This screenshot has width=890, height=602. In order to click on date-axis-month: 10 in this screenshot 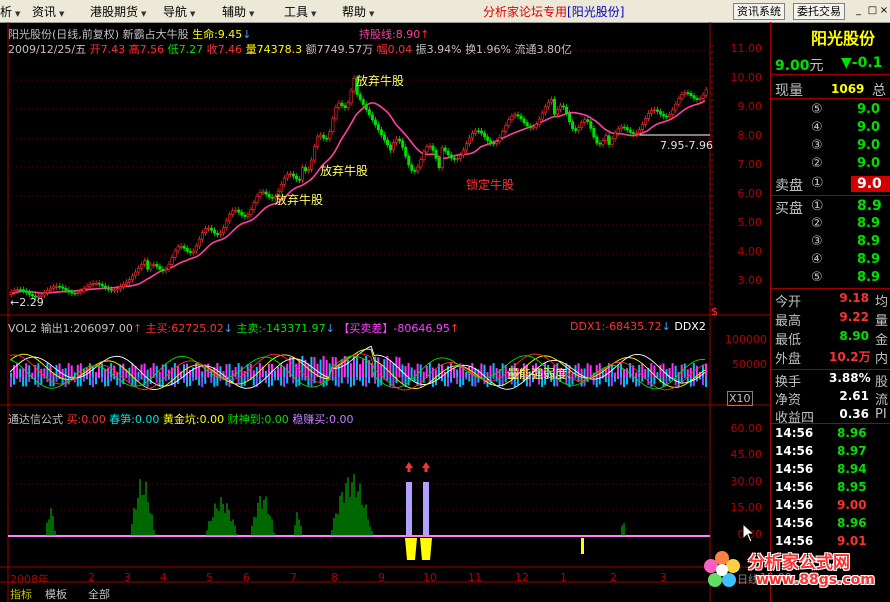, I will do `click(430, 577)`.